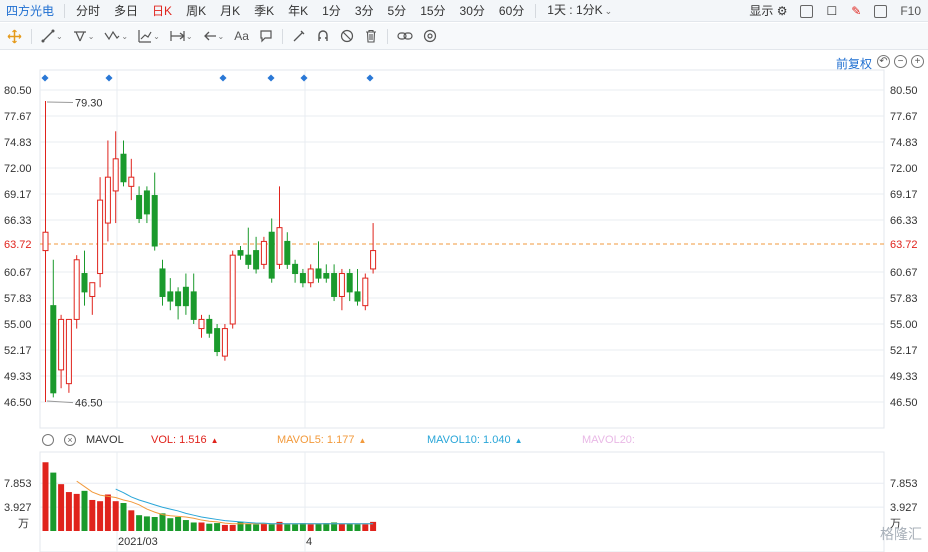 The image size is (928, 552). I want to click on tab-6: 年K, so click(298, 11).